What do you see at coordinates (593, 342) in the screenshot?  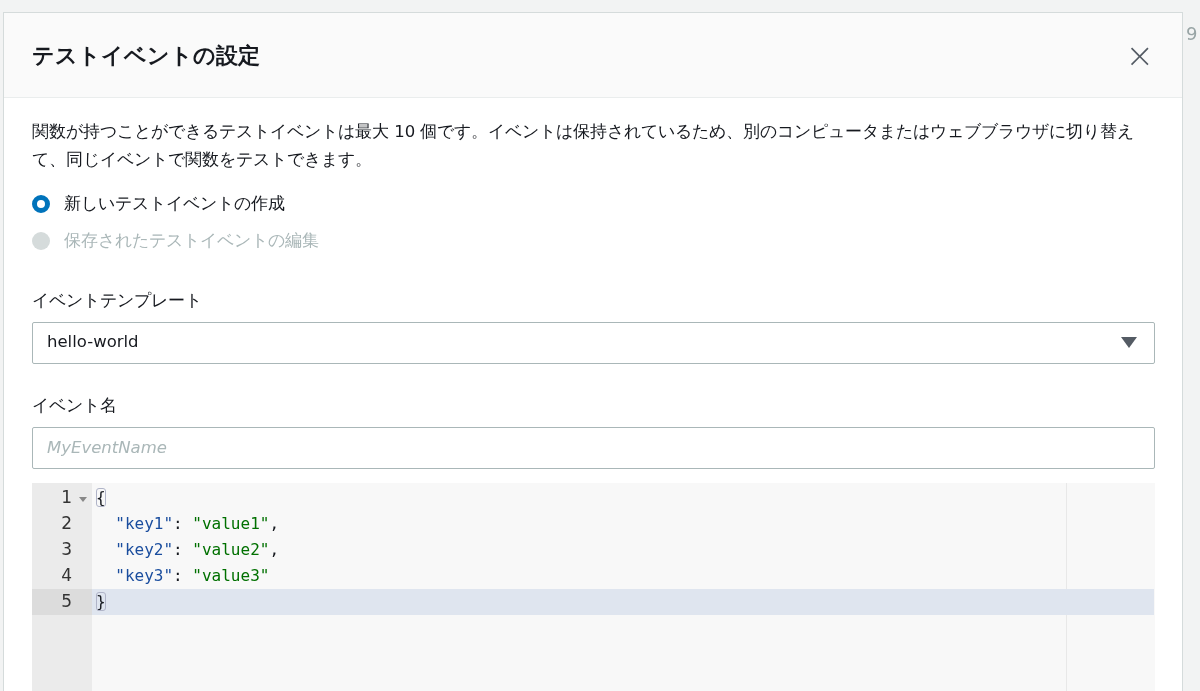 I see `template-dropdown: hello-world` at bounding box center [593, 342].